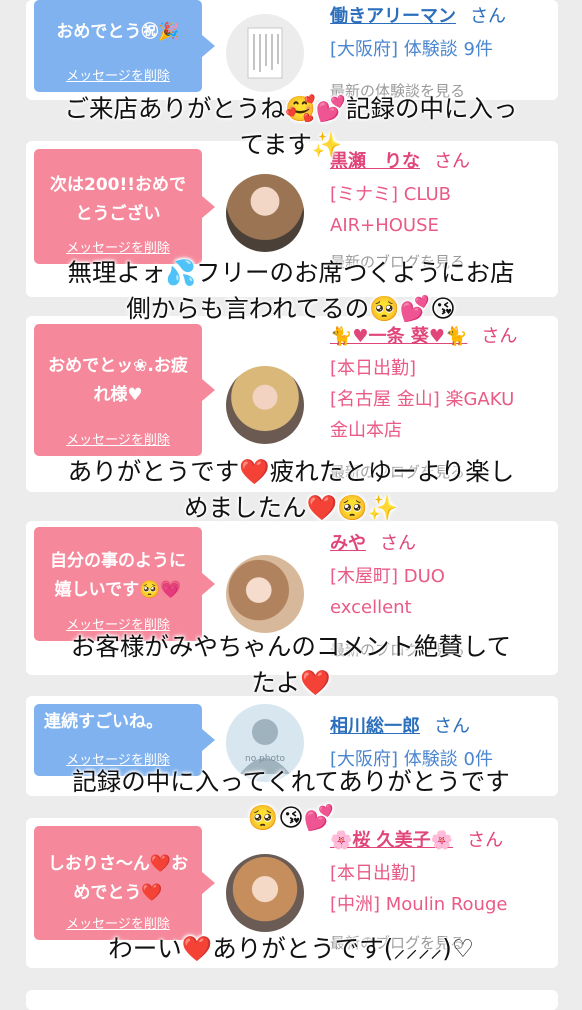  What do you see at coordinates (118, 575) in the screenshot?
I see `message-text: 自分の事のように嬉しいです🥺💗` at bounding box center [118, 575].